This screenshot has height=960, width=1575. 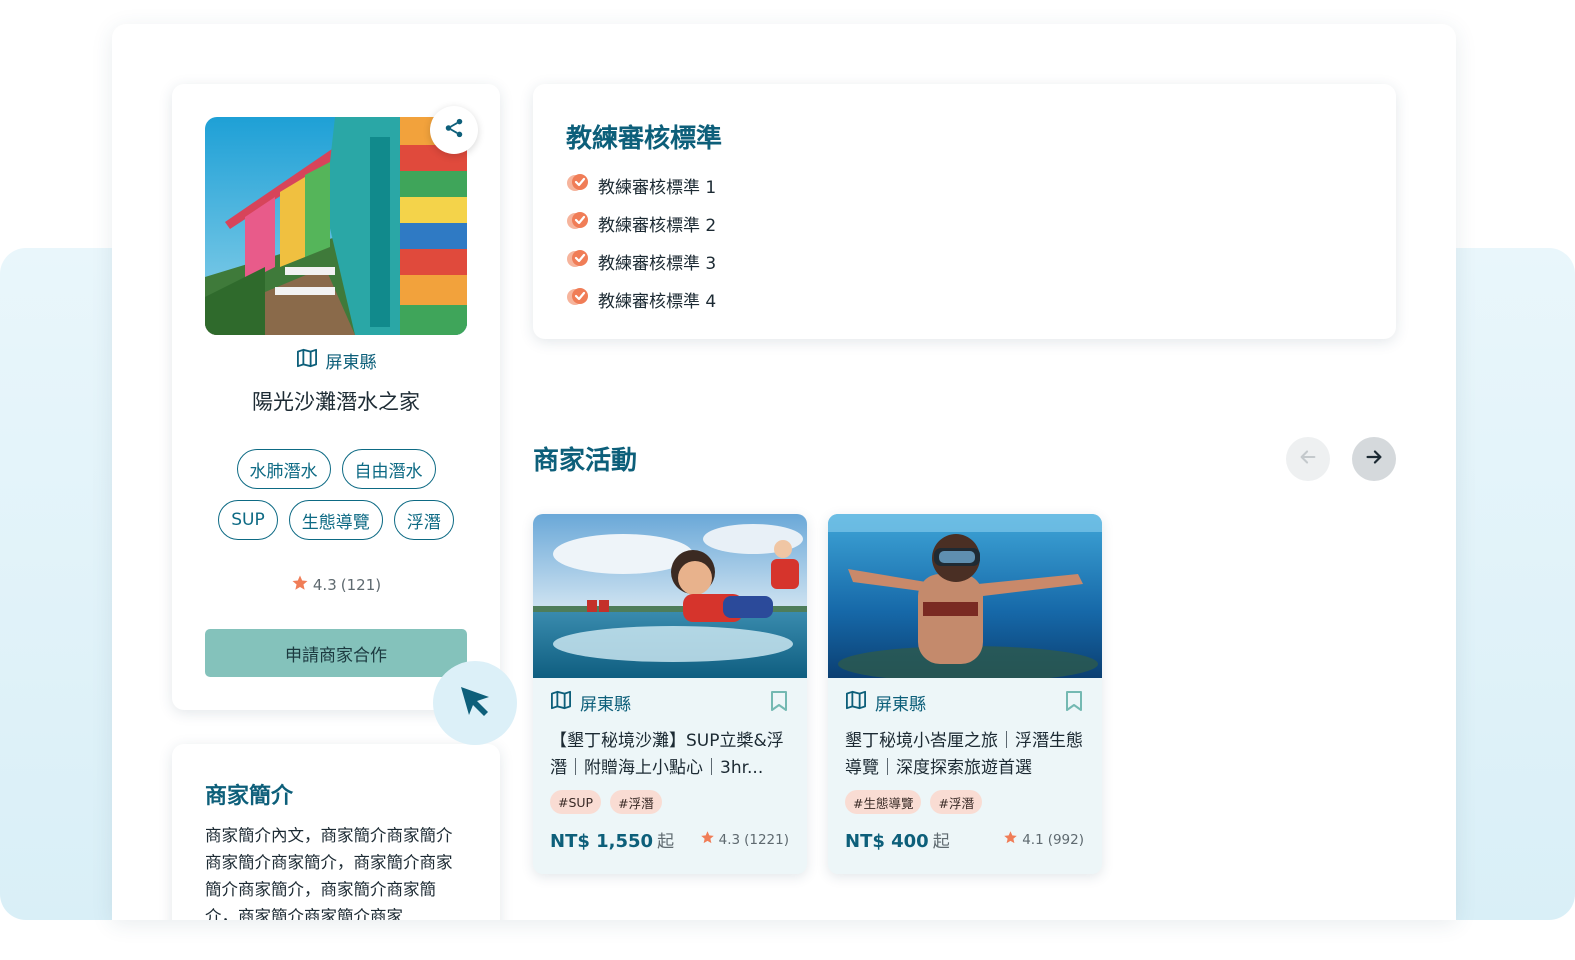 What do you see at coordinates (324, 585) in the screenshot?
I see `rating-value: 4.3` at bounding box center [324, 585].